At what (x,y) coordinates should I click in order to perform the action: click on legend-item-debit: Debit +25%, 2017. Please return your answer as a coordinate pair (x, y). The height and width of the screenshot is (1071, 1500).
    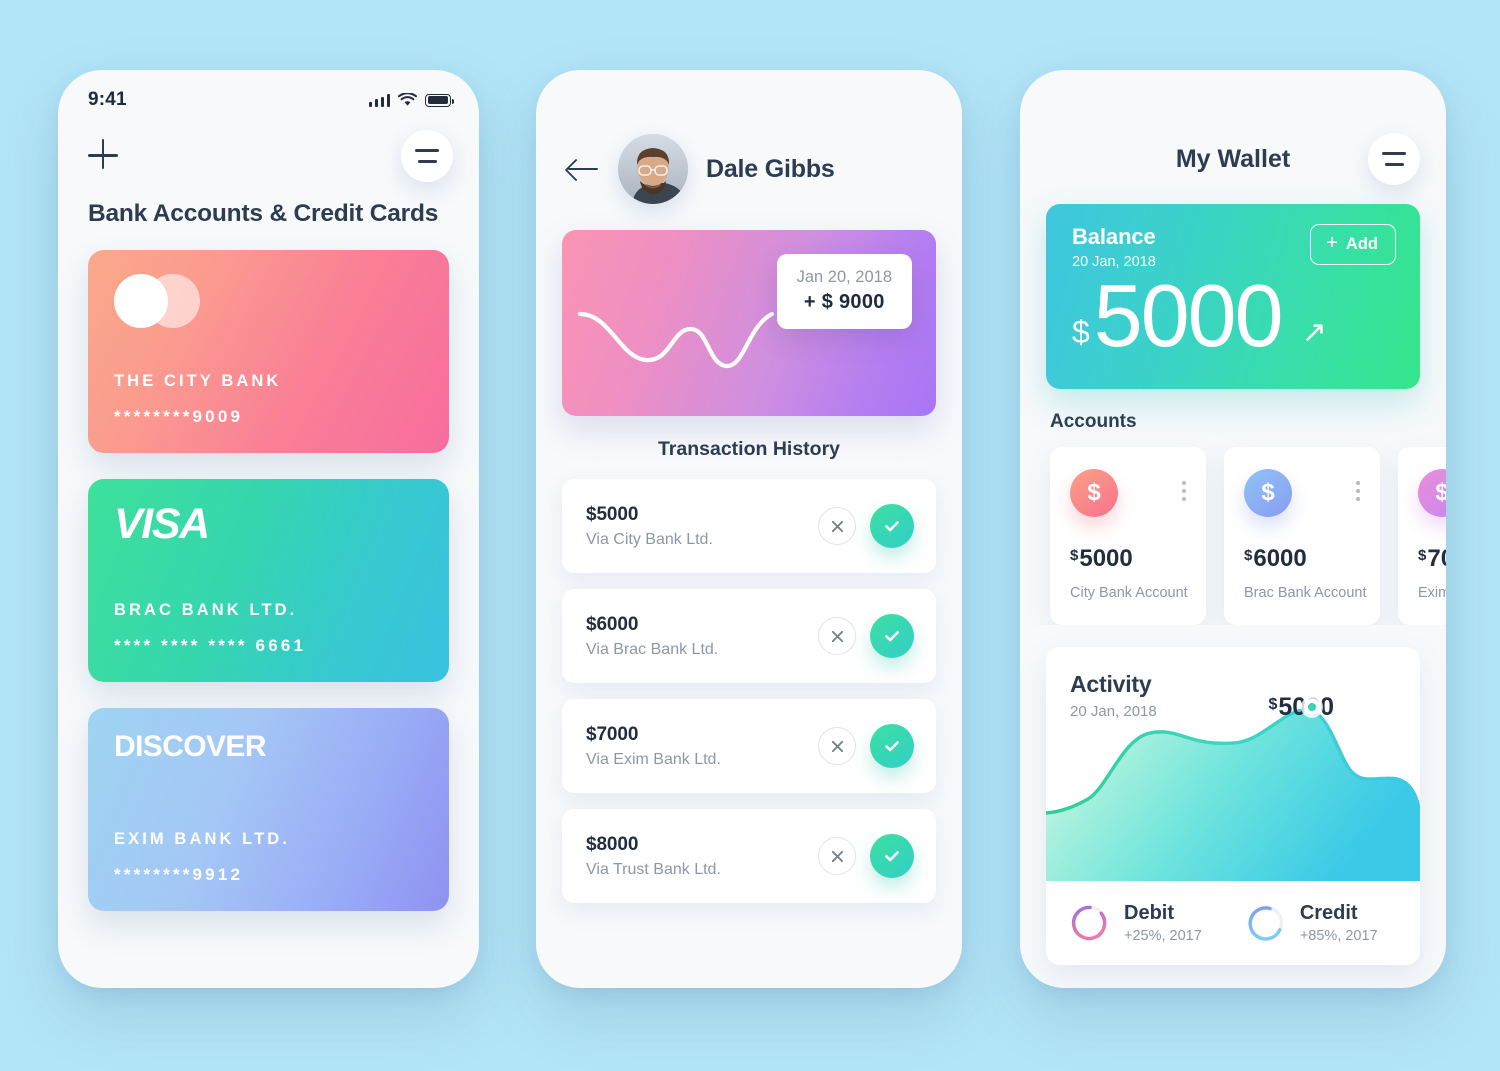
    Looking at the image, I should click on (1136, 923).